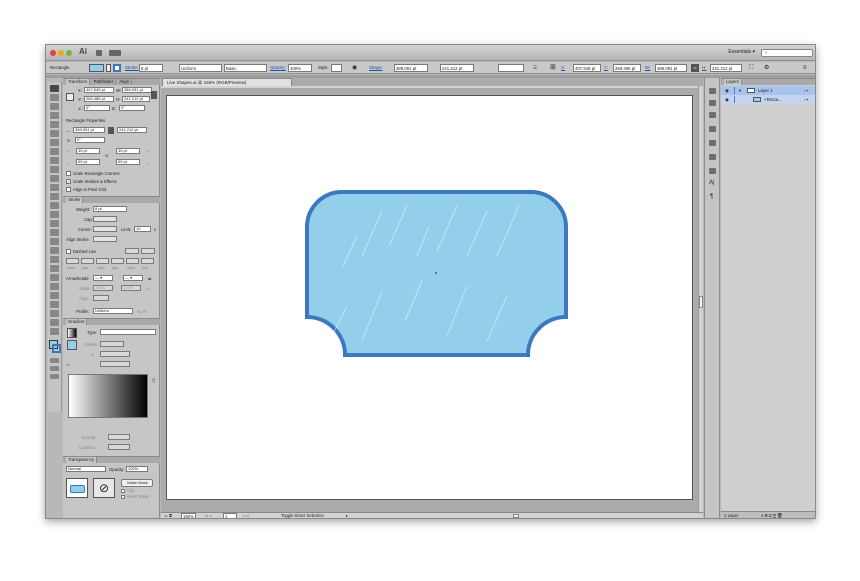 The height and width of the screenshot is (581, 860). I want to click on expand-triangle-icon: ▾, so click(740, 90).